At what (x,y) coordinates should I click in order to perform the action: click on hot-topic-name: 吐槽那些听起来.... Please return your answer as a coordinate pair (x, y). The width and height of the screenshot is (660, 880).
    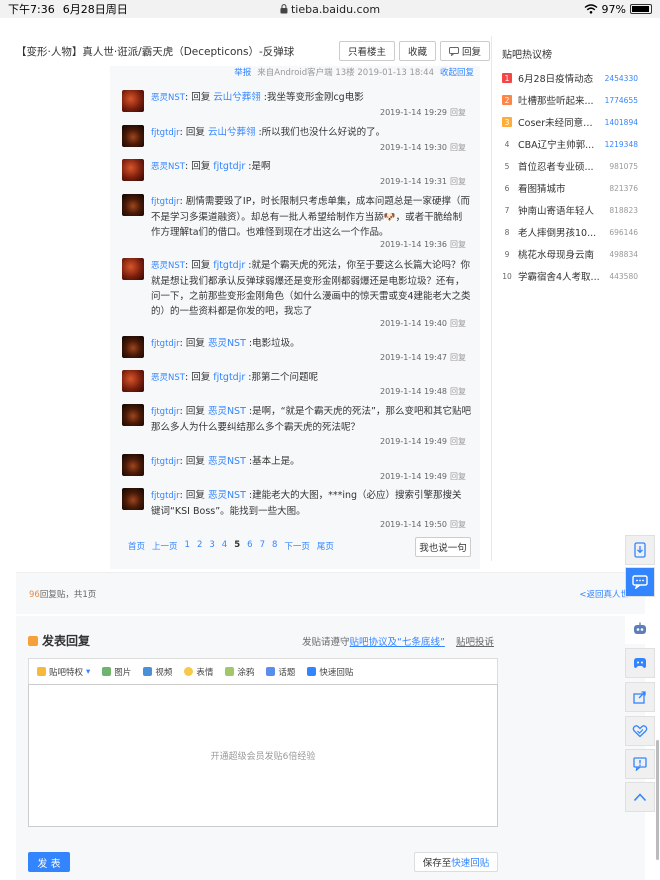
    Looking at the image, I should click on (556, 101).